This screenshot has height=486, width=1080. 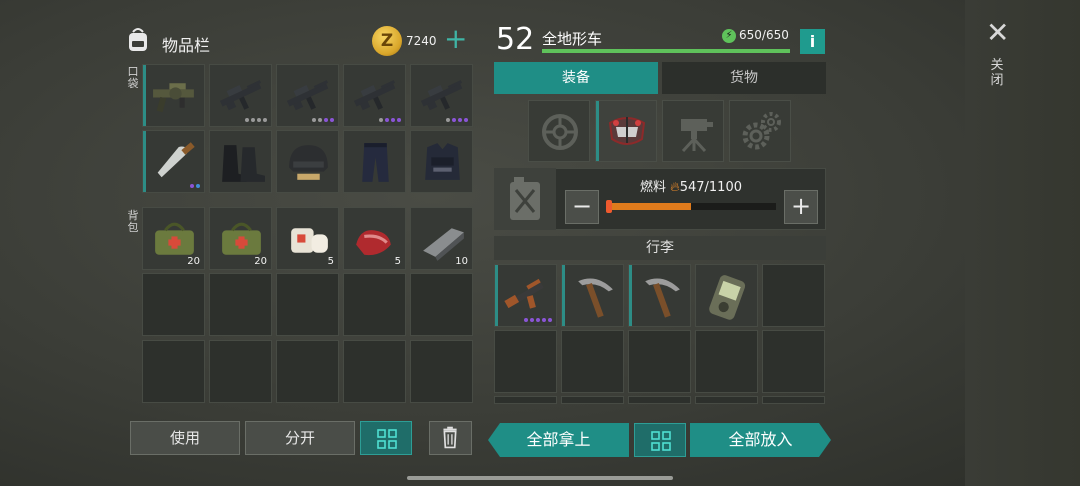 I want to click on item-slot-pants, so click(x=374, y=161).